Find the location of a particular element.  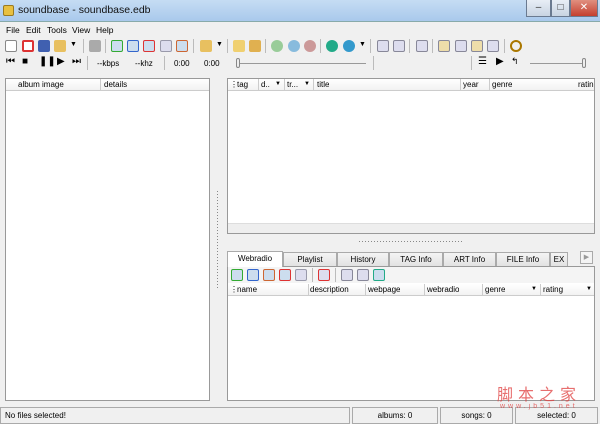

list-icon: ☰ is located at coordinates (482, 61).